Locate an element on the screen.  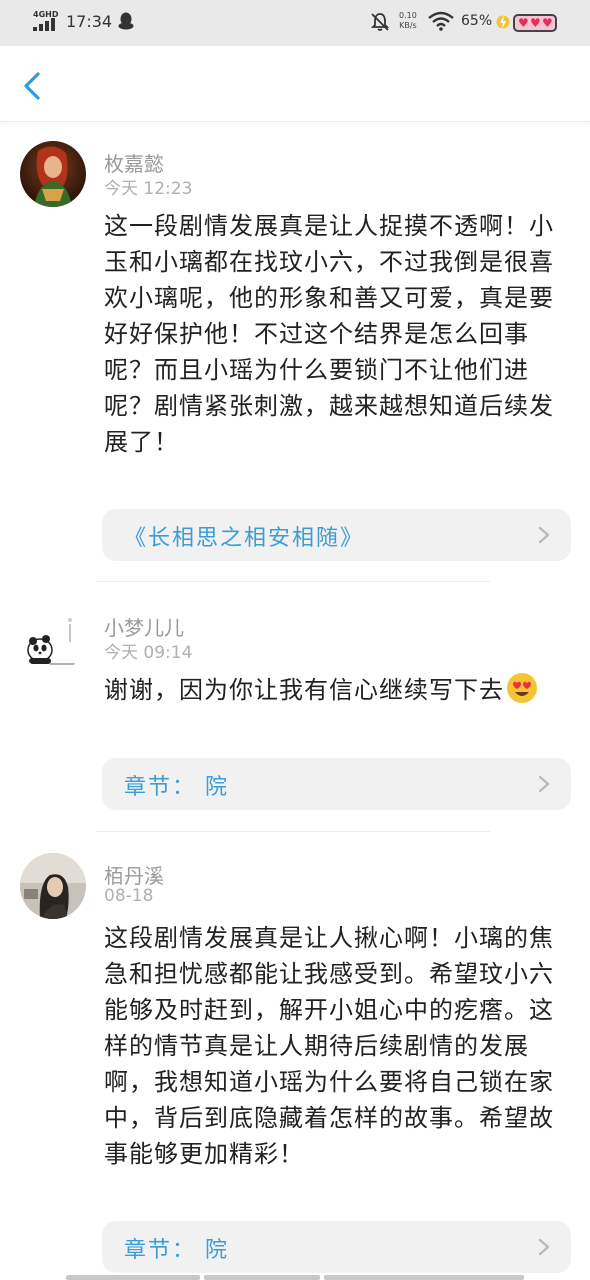
comment-time: 今天 12:23 is located at coordinates (148, 189).